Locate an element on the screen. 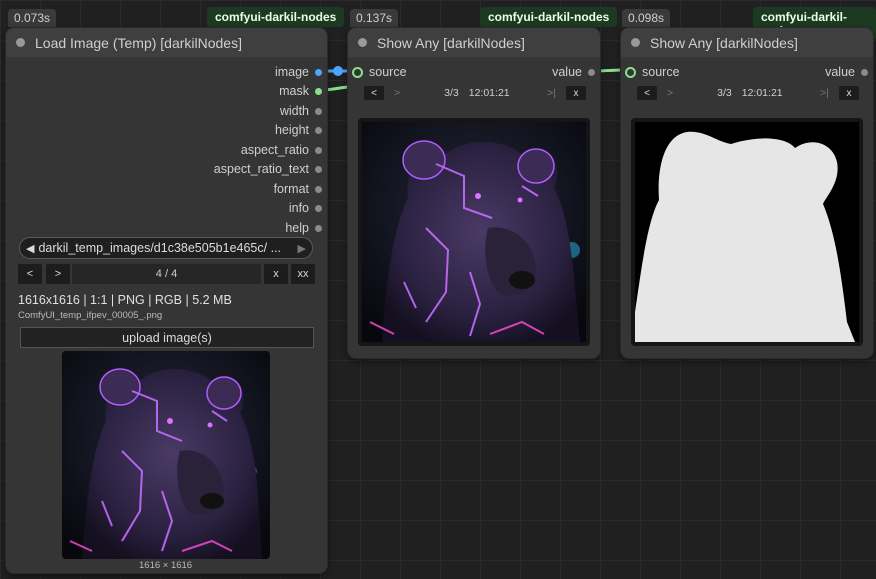  output-height: height is located at coordinates (301, 130).